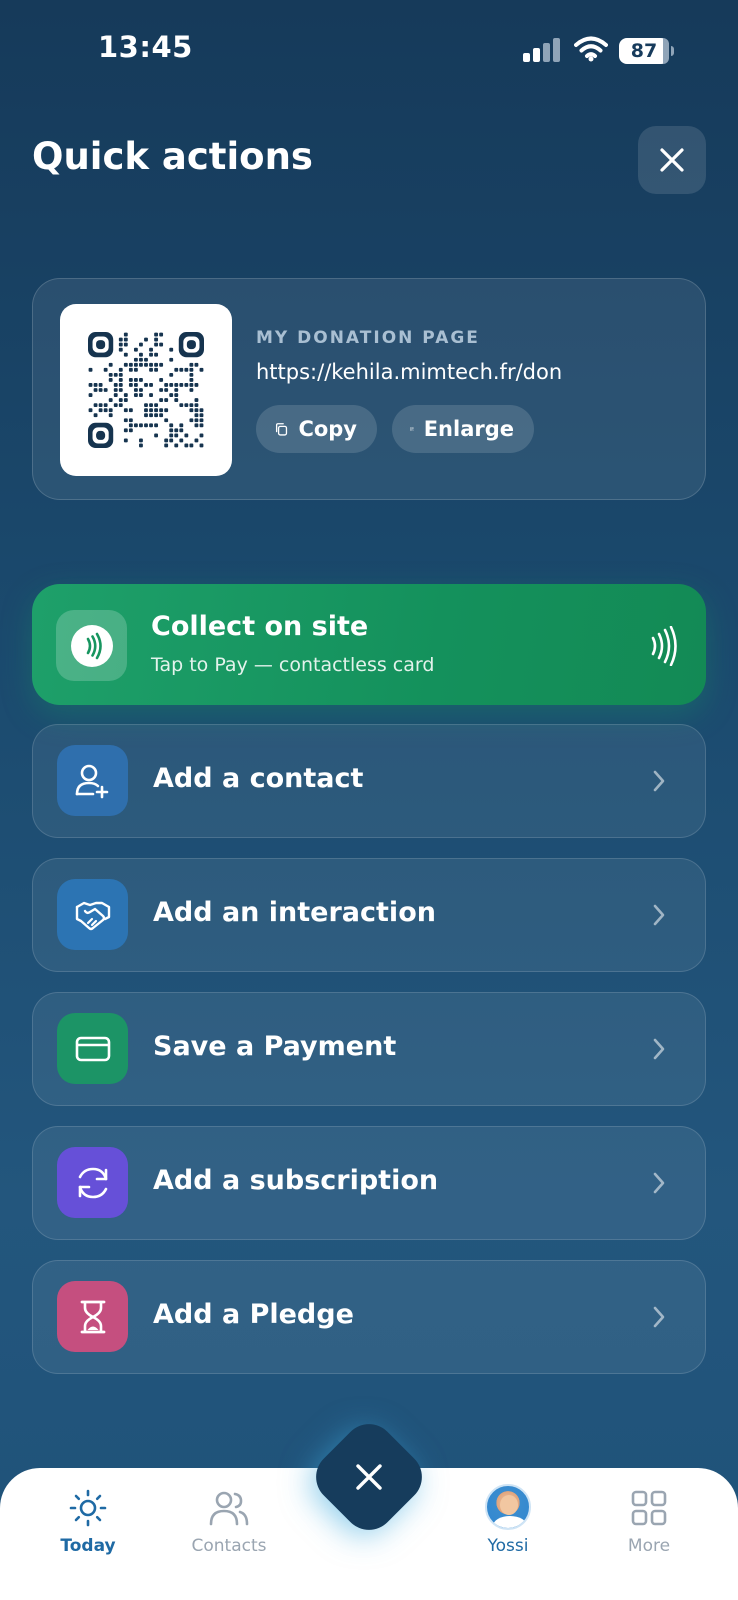 This screenshot has height=1600, width=738. What do you see at coordinates (649, 1546) in the screenshot?
I see `nav-more-label: More` at bounding box center [649, 1546].